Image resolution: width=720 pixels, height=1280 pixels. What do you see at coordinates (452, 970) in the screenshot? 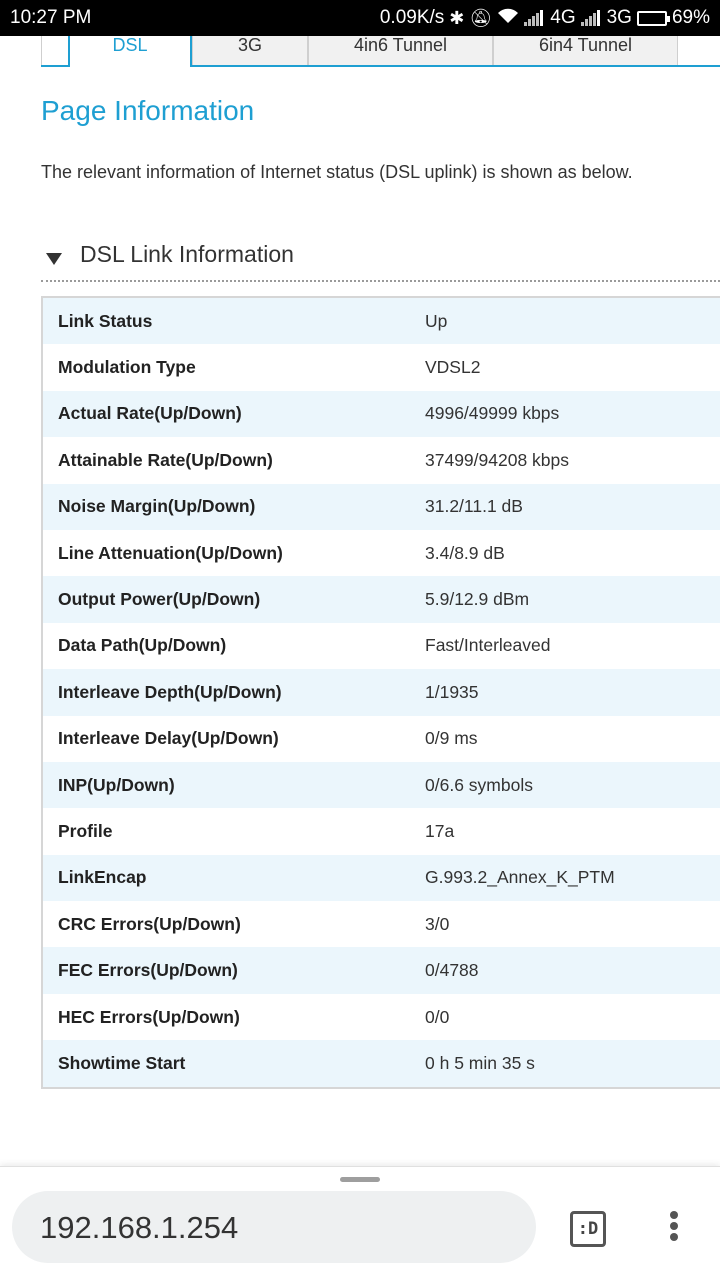
I see `row-value: 0/4788` at bounding box center [452, 970].